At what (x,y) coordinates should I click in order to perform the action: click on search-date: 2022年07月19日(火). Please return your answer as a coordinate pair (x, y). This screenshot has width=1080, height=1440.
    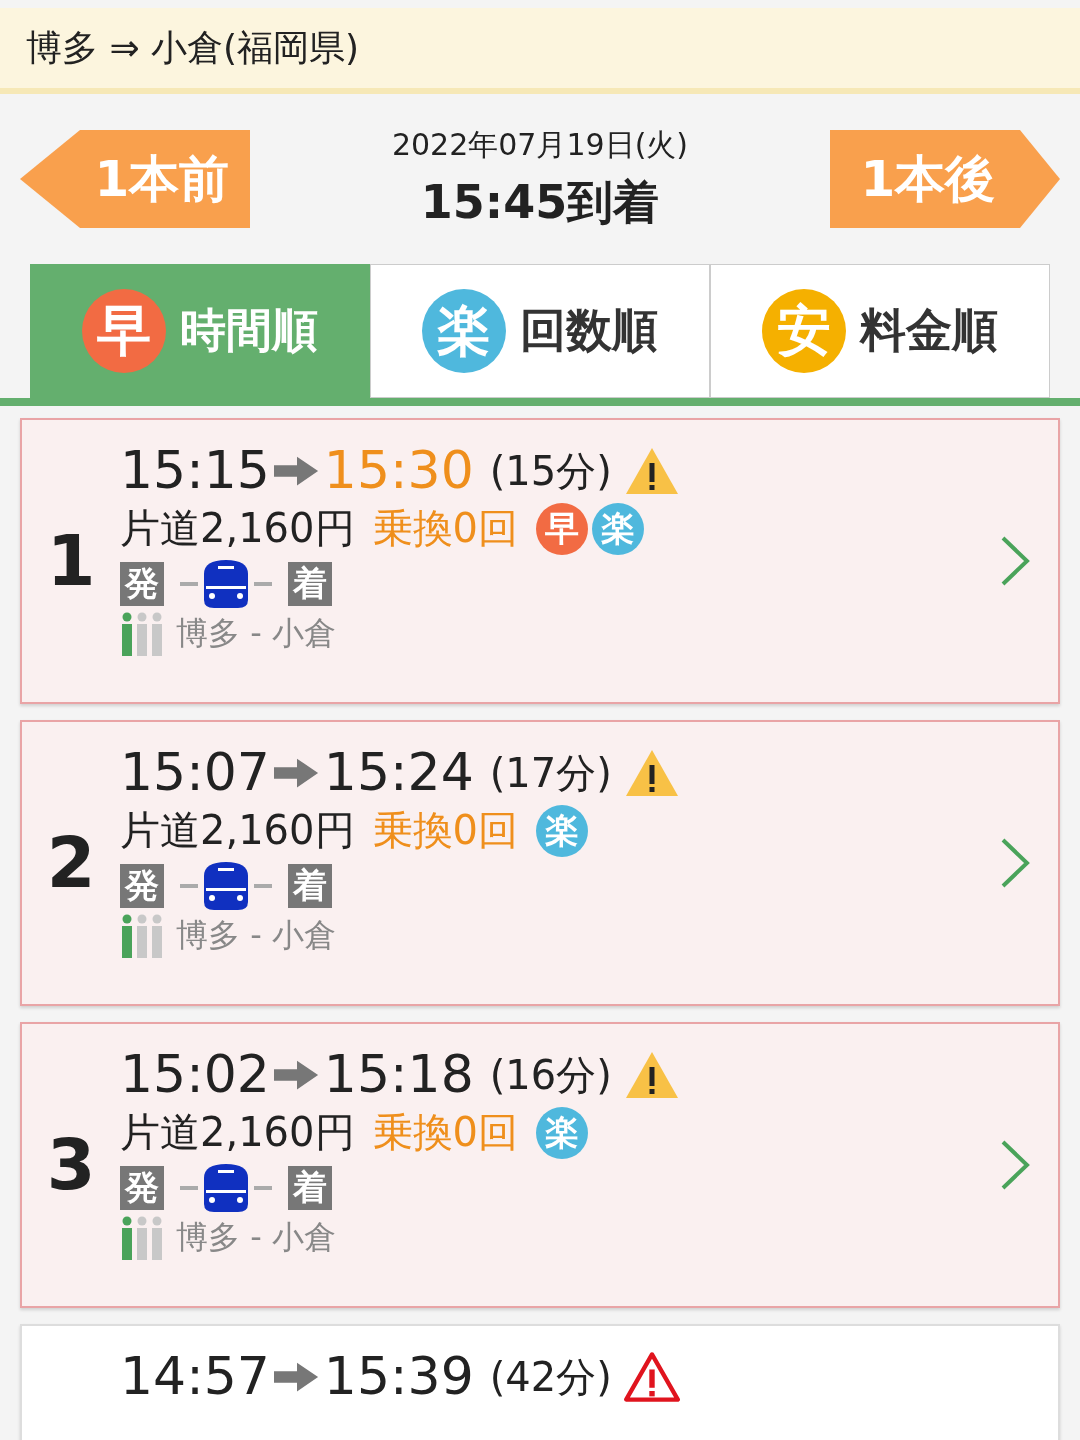
    Looking at the image, I should click on (540, 144).